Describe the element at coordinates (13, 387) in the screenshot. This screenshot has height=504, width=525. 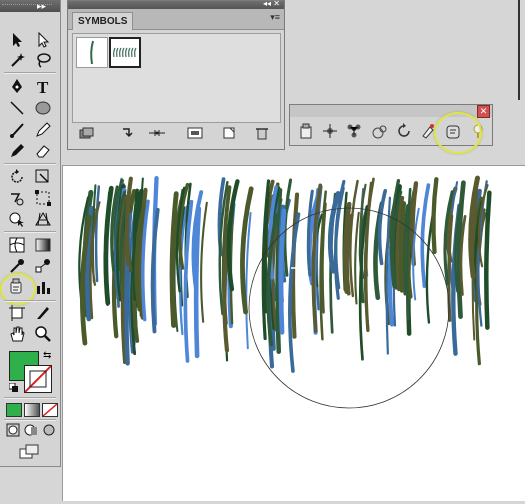
I see `default-fill-stroke-icon` at that location.